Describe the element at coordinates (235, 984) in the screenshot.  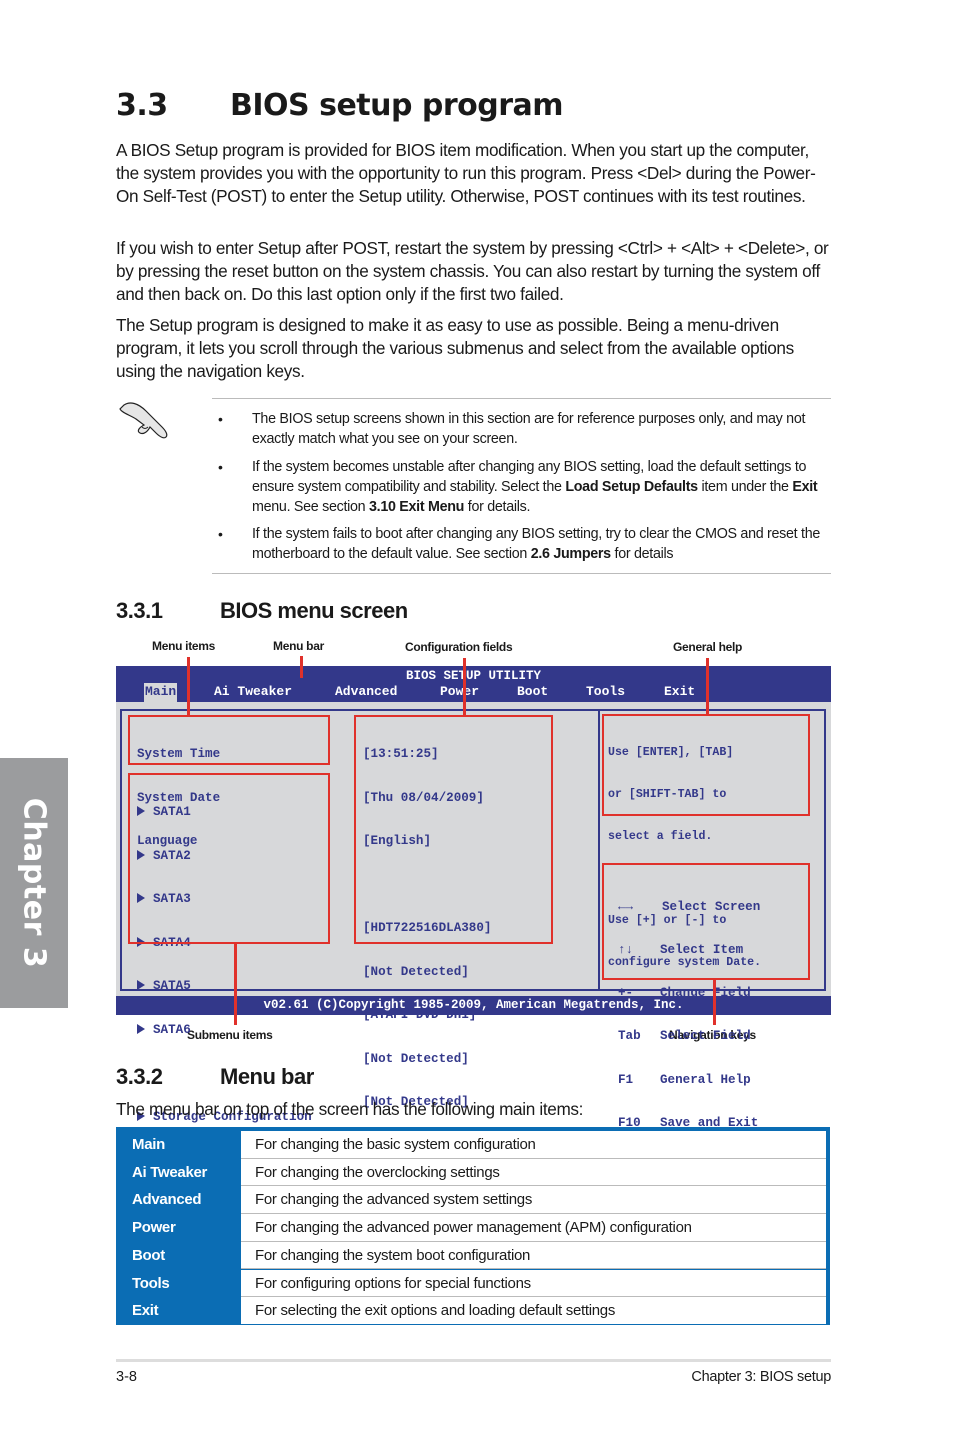
I see `leader-submenu-items` at that location.